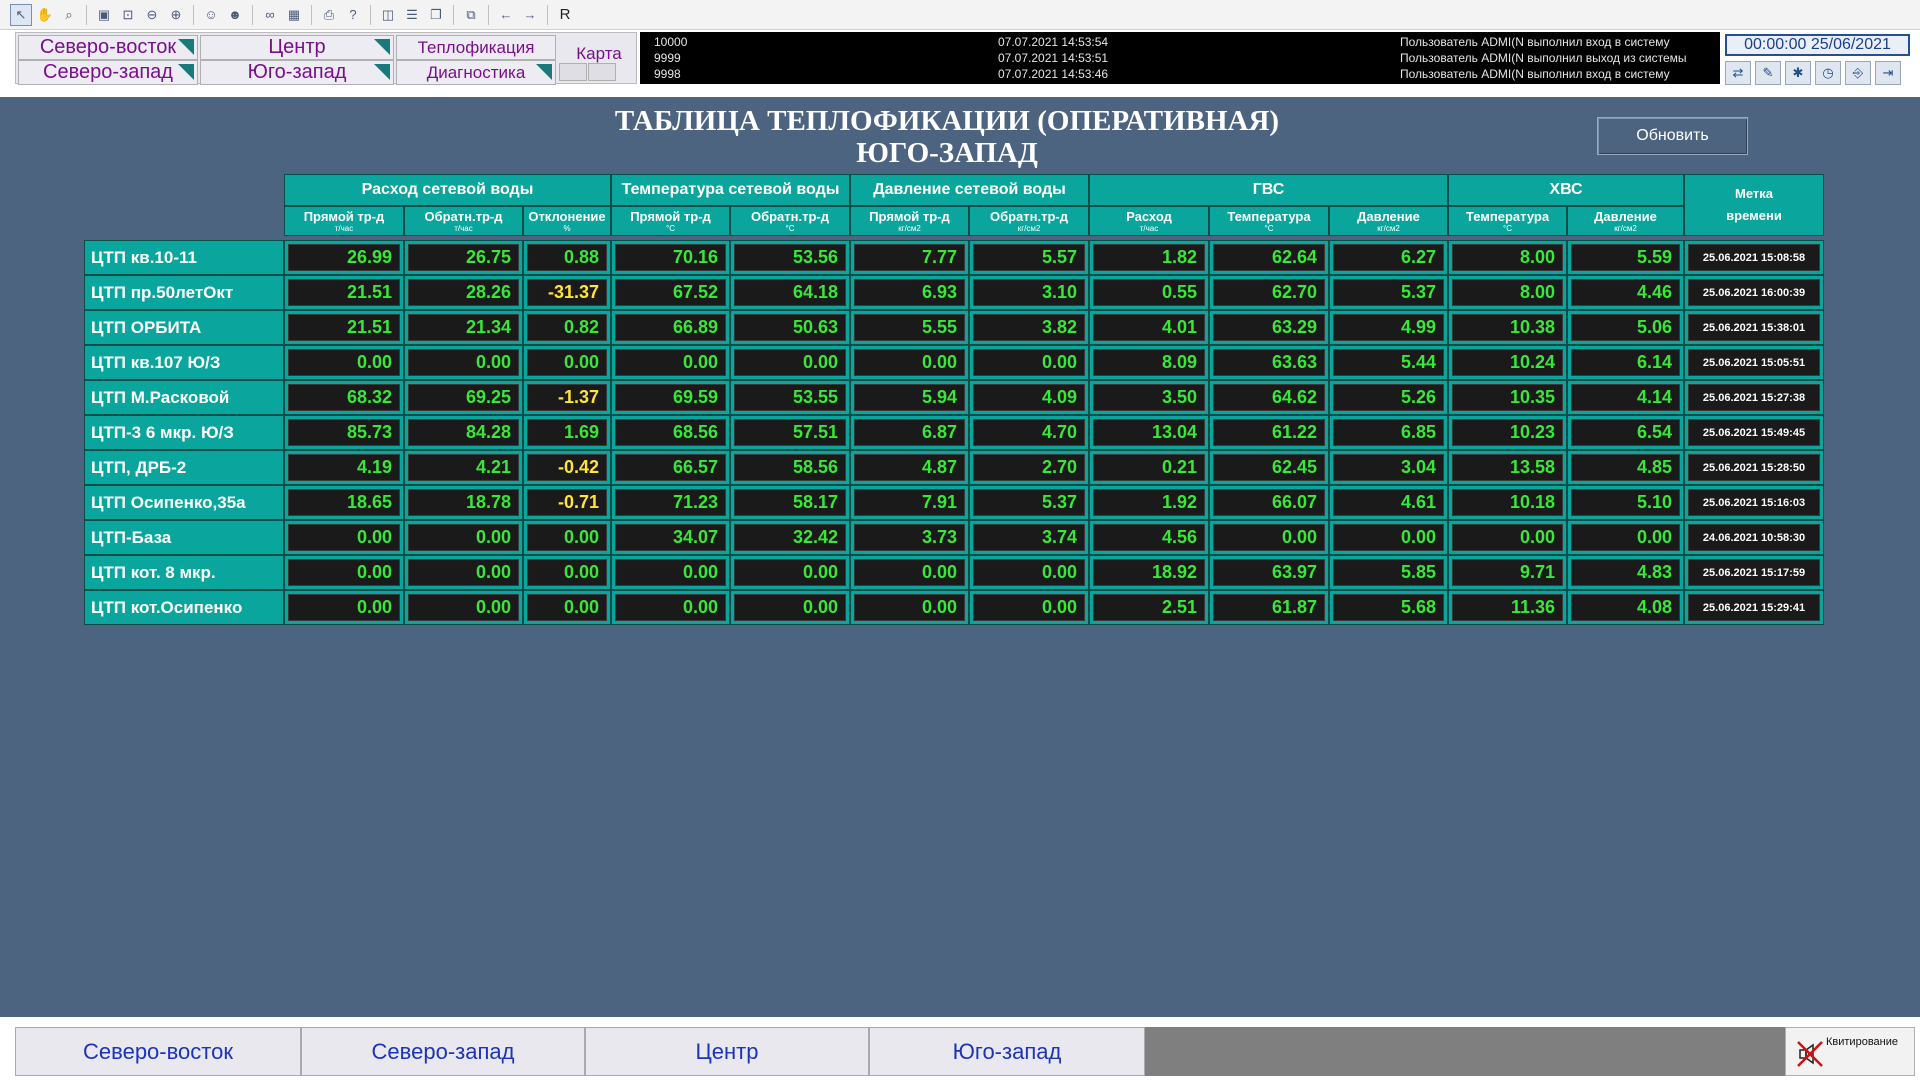 Image resolution: width=1920 pixels, height=1080 pixels. Describe the element at coordinates (471, 15) in the screenshot. I see `network-icon: ⧉` at that location.